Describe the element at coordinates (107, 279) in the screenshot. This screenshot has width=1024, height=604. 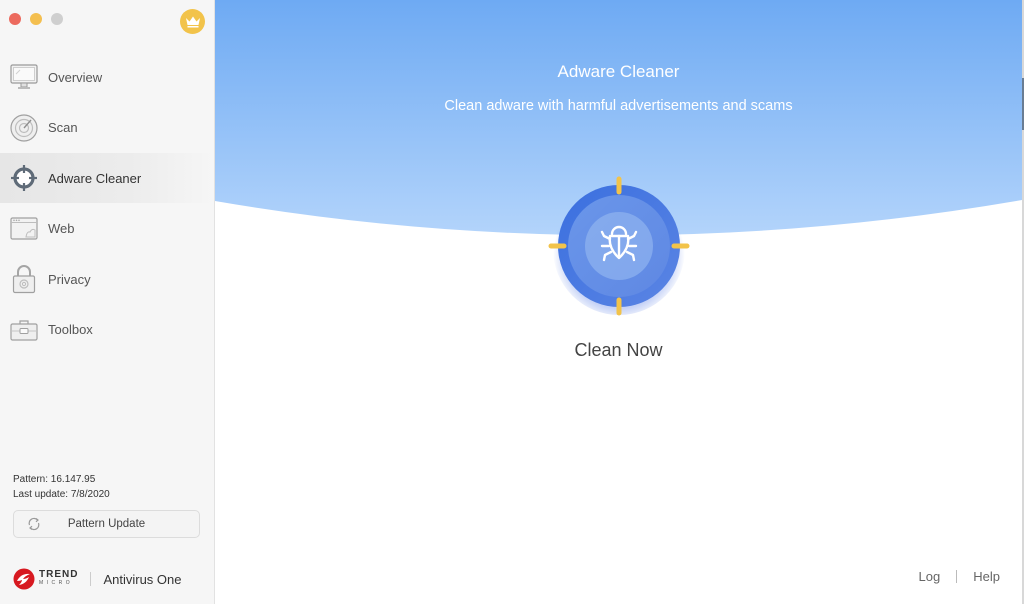
I see `sidebar-item-privacy: Privacy` at that location.